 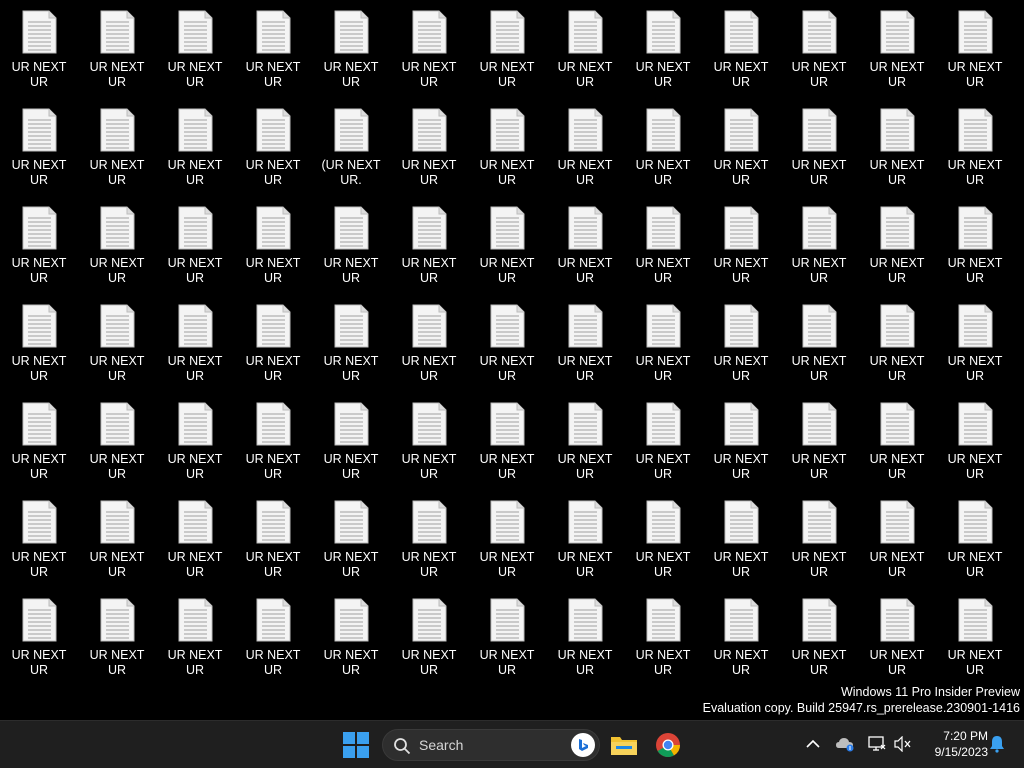 I want to click on show-hidden-icons-chevron-icon, so click(x=813, y=744).